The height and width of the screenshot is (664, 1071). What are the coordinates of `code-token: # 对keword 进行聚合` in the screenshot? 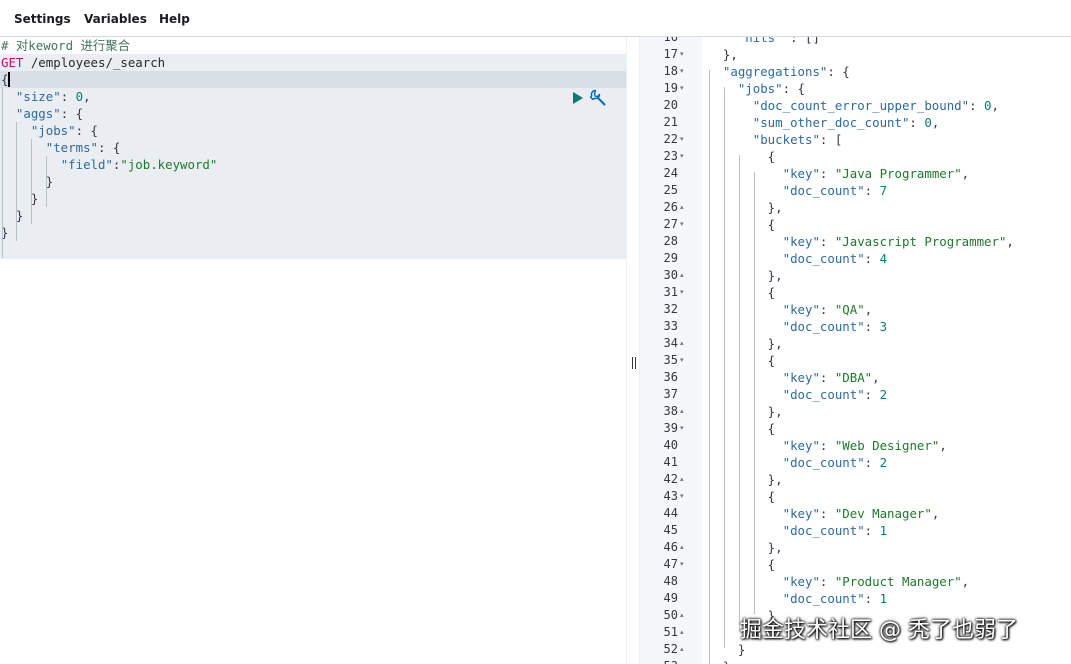 It's located at (66, 45).